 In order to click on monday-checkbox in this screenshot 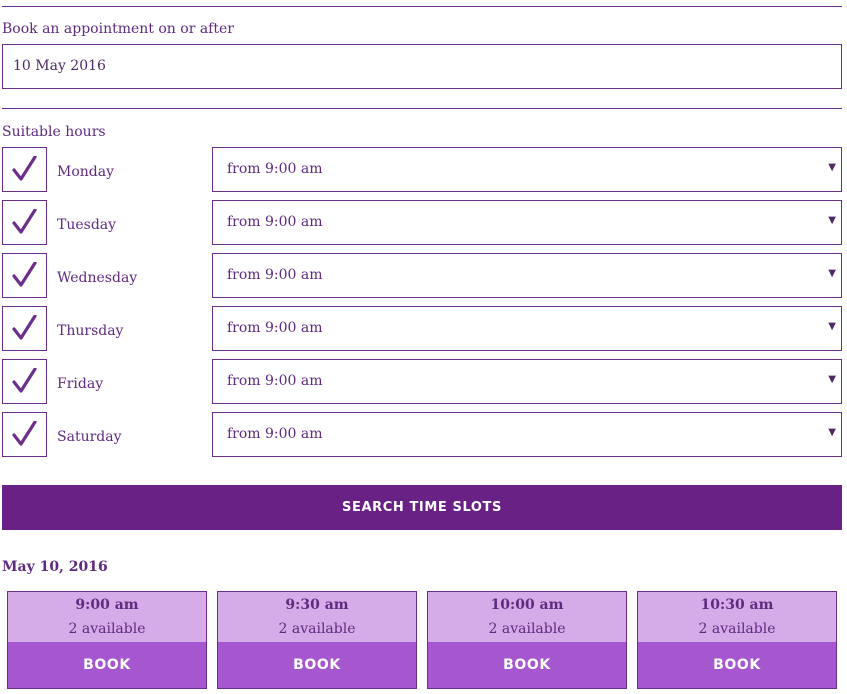, I will do `click(24, 169)`.